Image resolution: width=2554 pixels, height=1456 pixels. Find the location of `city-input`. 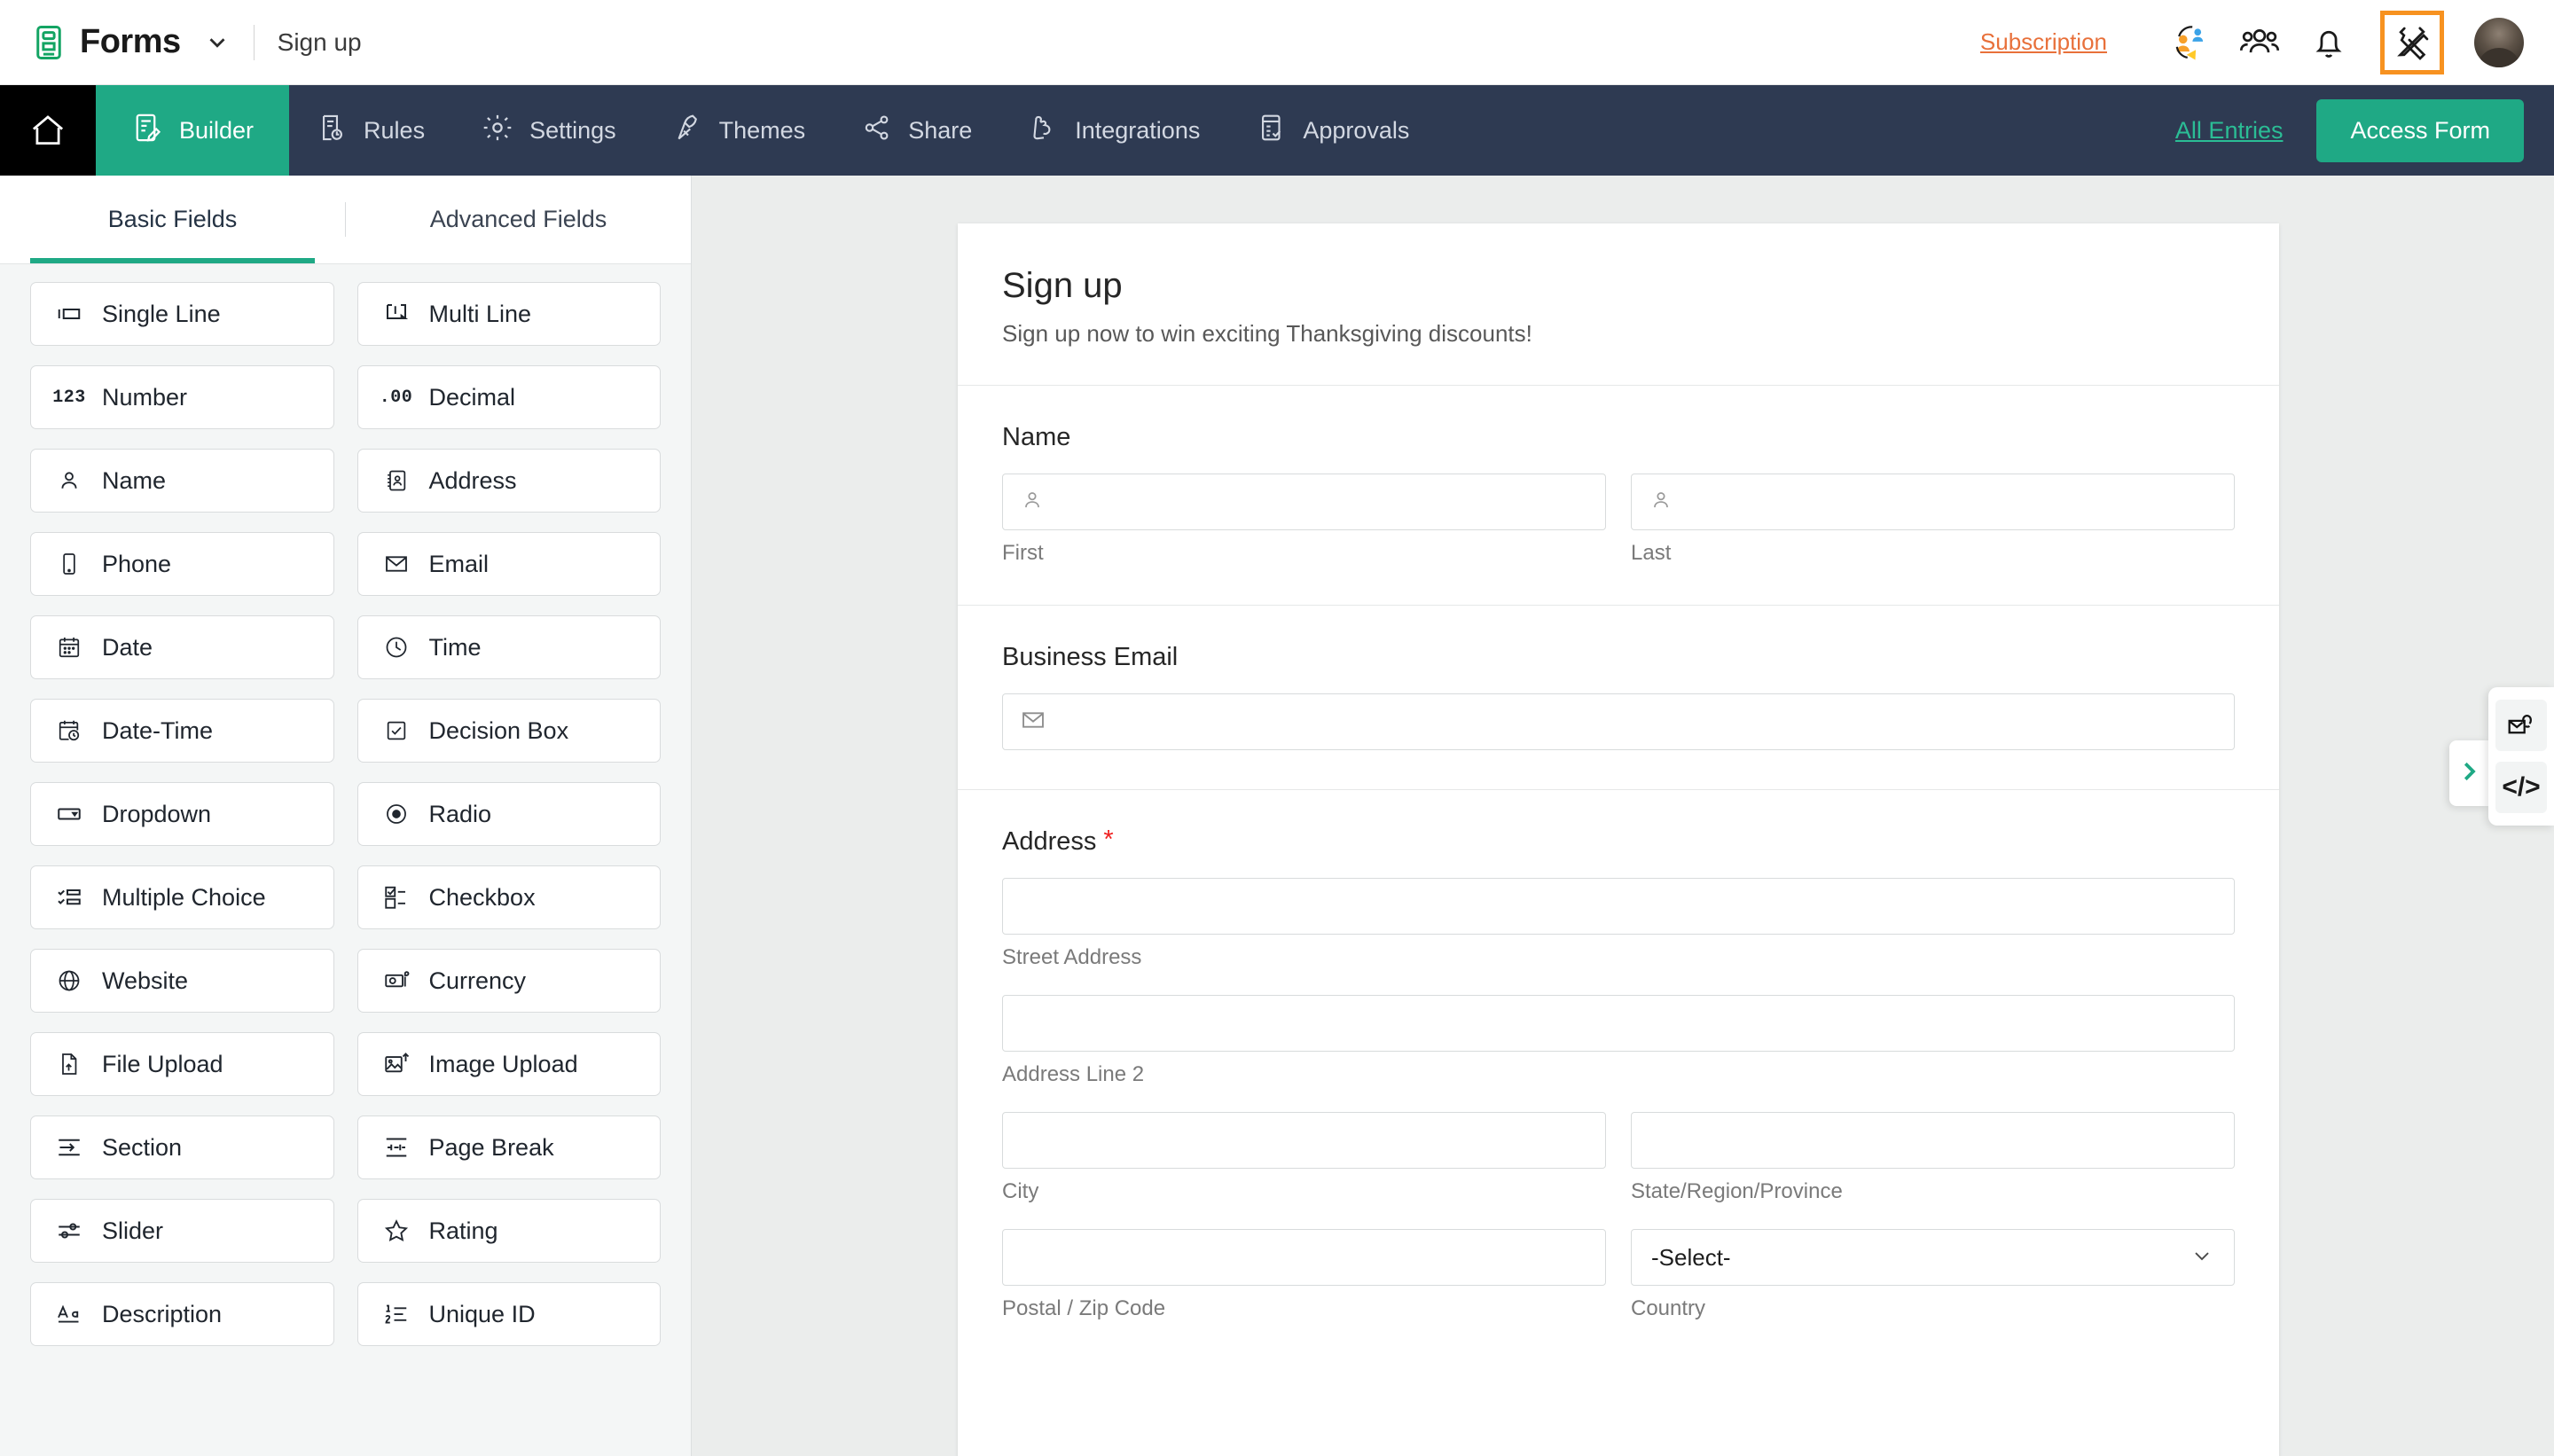

city-input is located at coordinates (1304, 1140).